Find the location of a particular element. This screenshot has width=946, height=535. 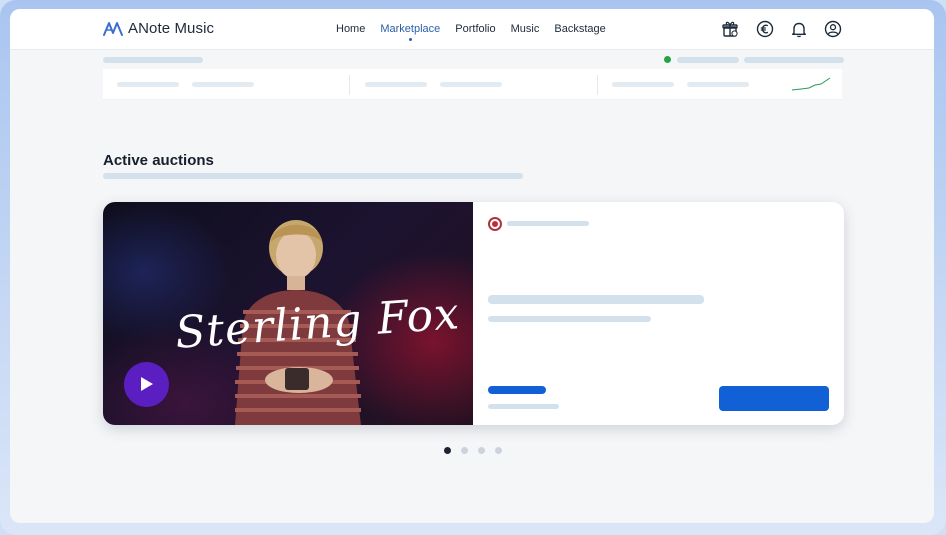

bell-icon is located at coordinates (799, 29).